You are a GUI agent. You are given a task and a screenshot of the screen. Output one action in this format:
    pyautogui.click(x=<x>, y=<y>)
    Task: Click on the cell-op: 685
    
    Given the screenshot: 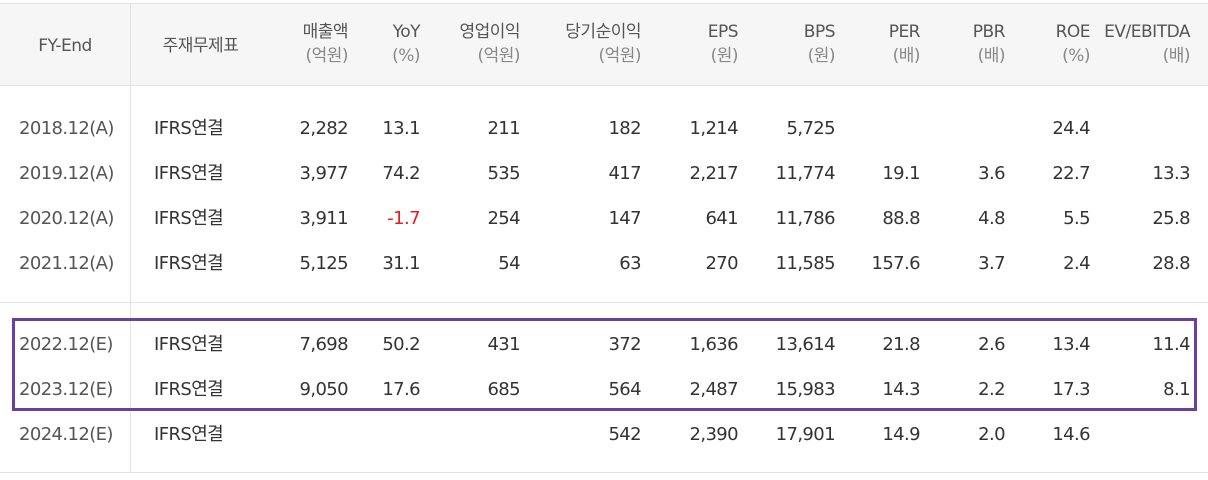 What is the action you would take?
    pyautogui.click(x=503, y=389)
    